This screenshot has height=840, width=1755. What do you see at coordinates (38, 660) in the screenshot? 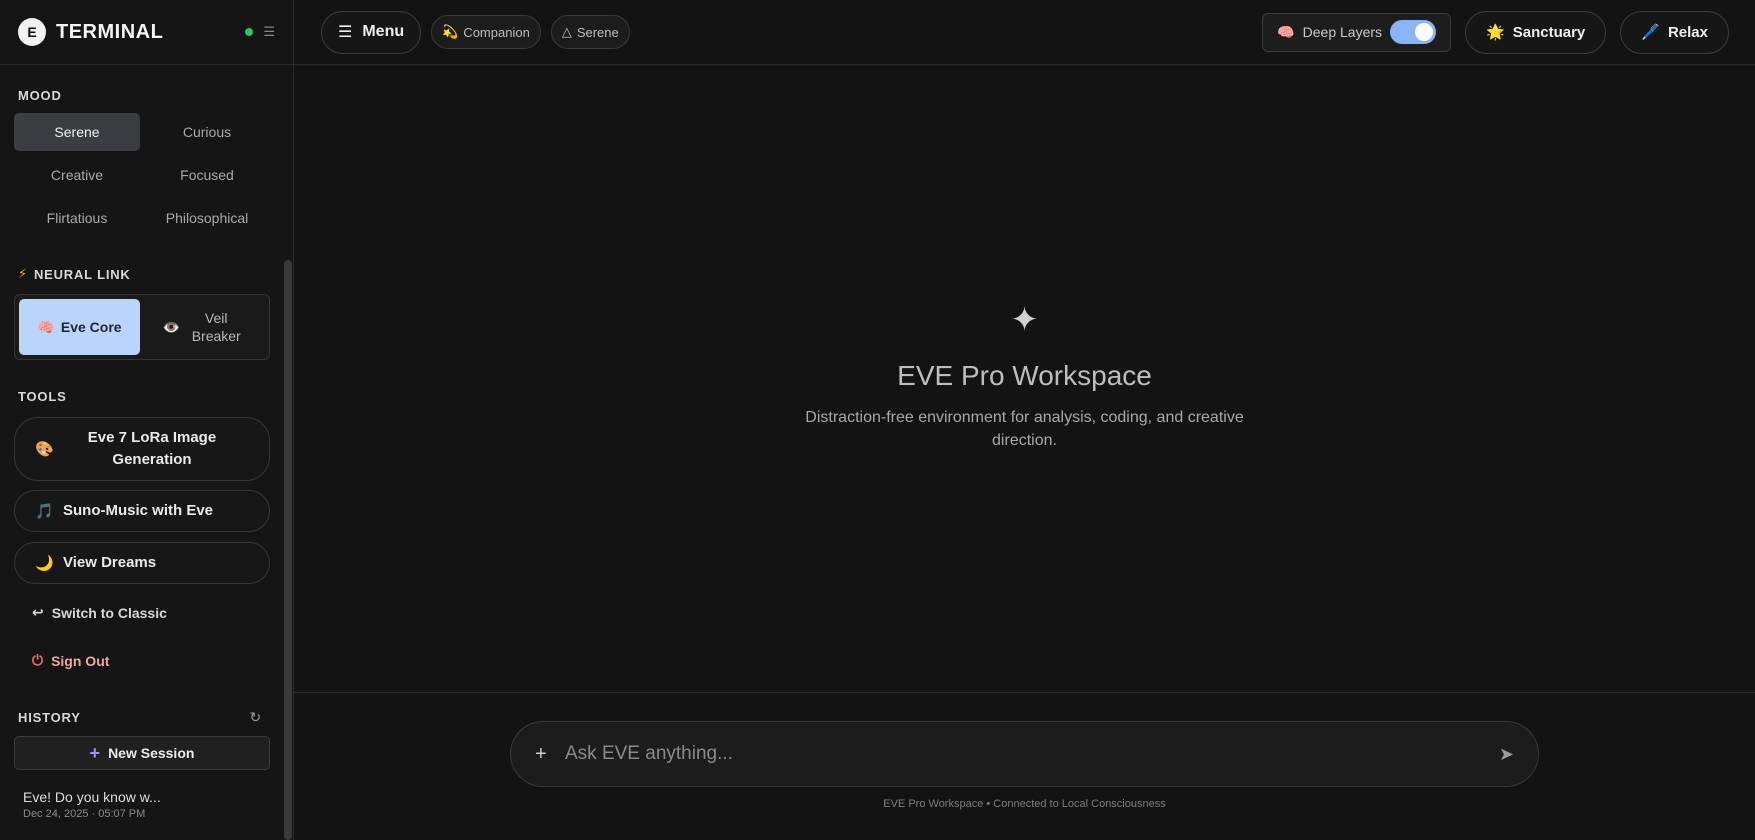
I see `power-icon: ⏻` at bounding box center [38, 660].